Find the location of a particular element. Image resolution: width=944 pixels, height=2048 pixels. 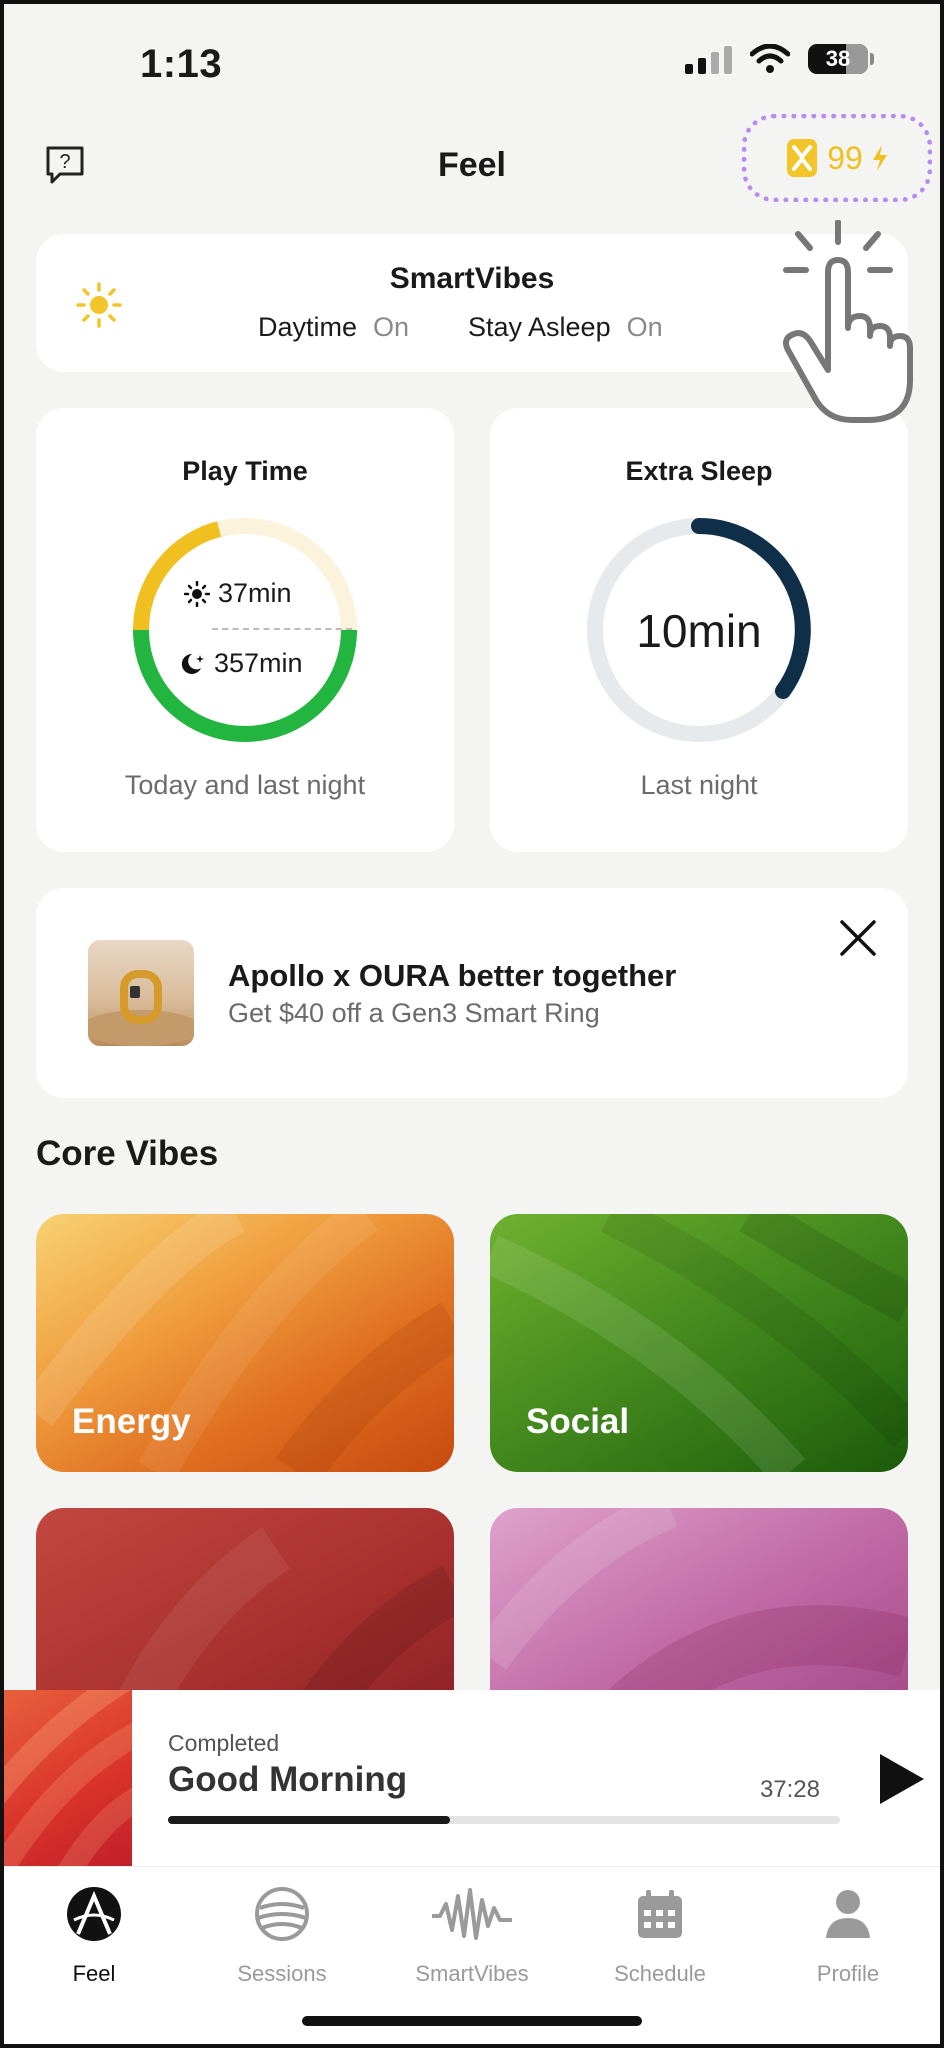

daytime-value: On is located at coordinates (391, 327).